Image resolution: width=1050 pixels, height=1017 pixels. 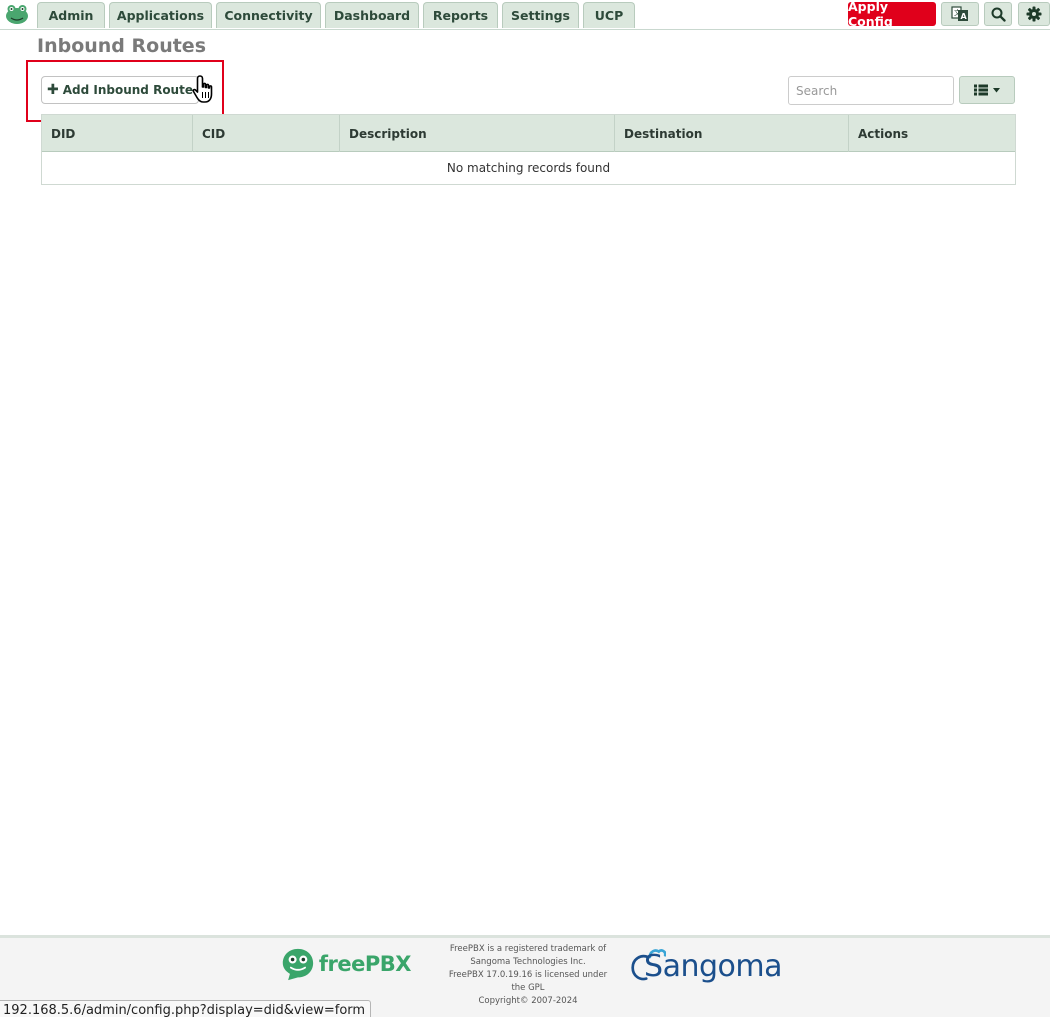 What do you see at coordinates (713, 966) in the screenshot?
I see `sangoma-wordmark: Sangoma` at bounding box center [713, 966].